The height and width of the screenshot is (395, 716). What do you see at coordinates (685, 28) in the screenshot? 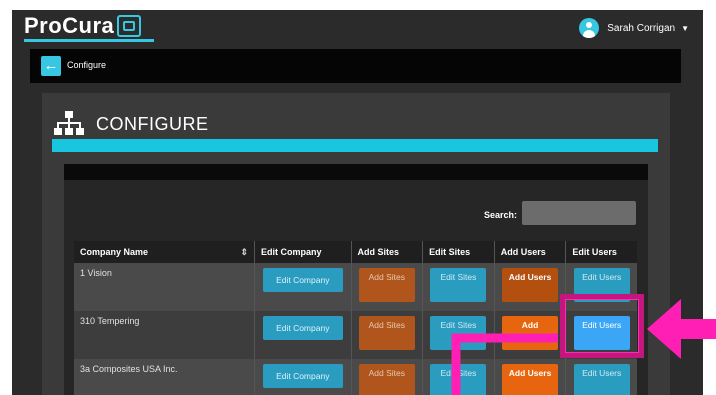
I see `caret-down-icon: ▼` at bounding box center [685, 28].